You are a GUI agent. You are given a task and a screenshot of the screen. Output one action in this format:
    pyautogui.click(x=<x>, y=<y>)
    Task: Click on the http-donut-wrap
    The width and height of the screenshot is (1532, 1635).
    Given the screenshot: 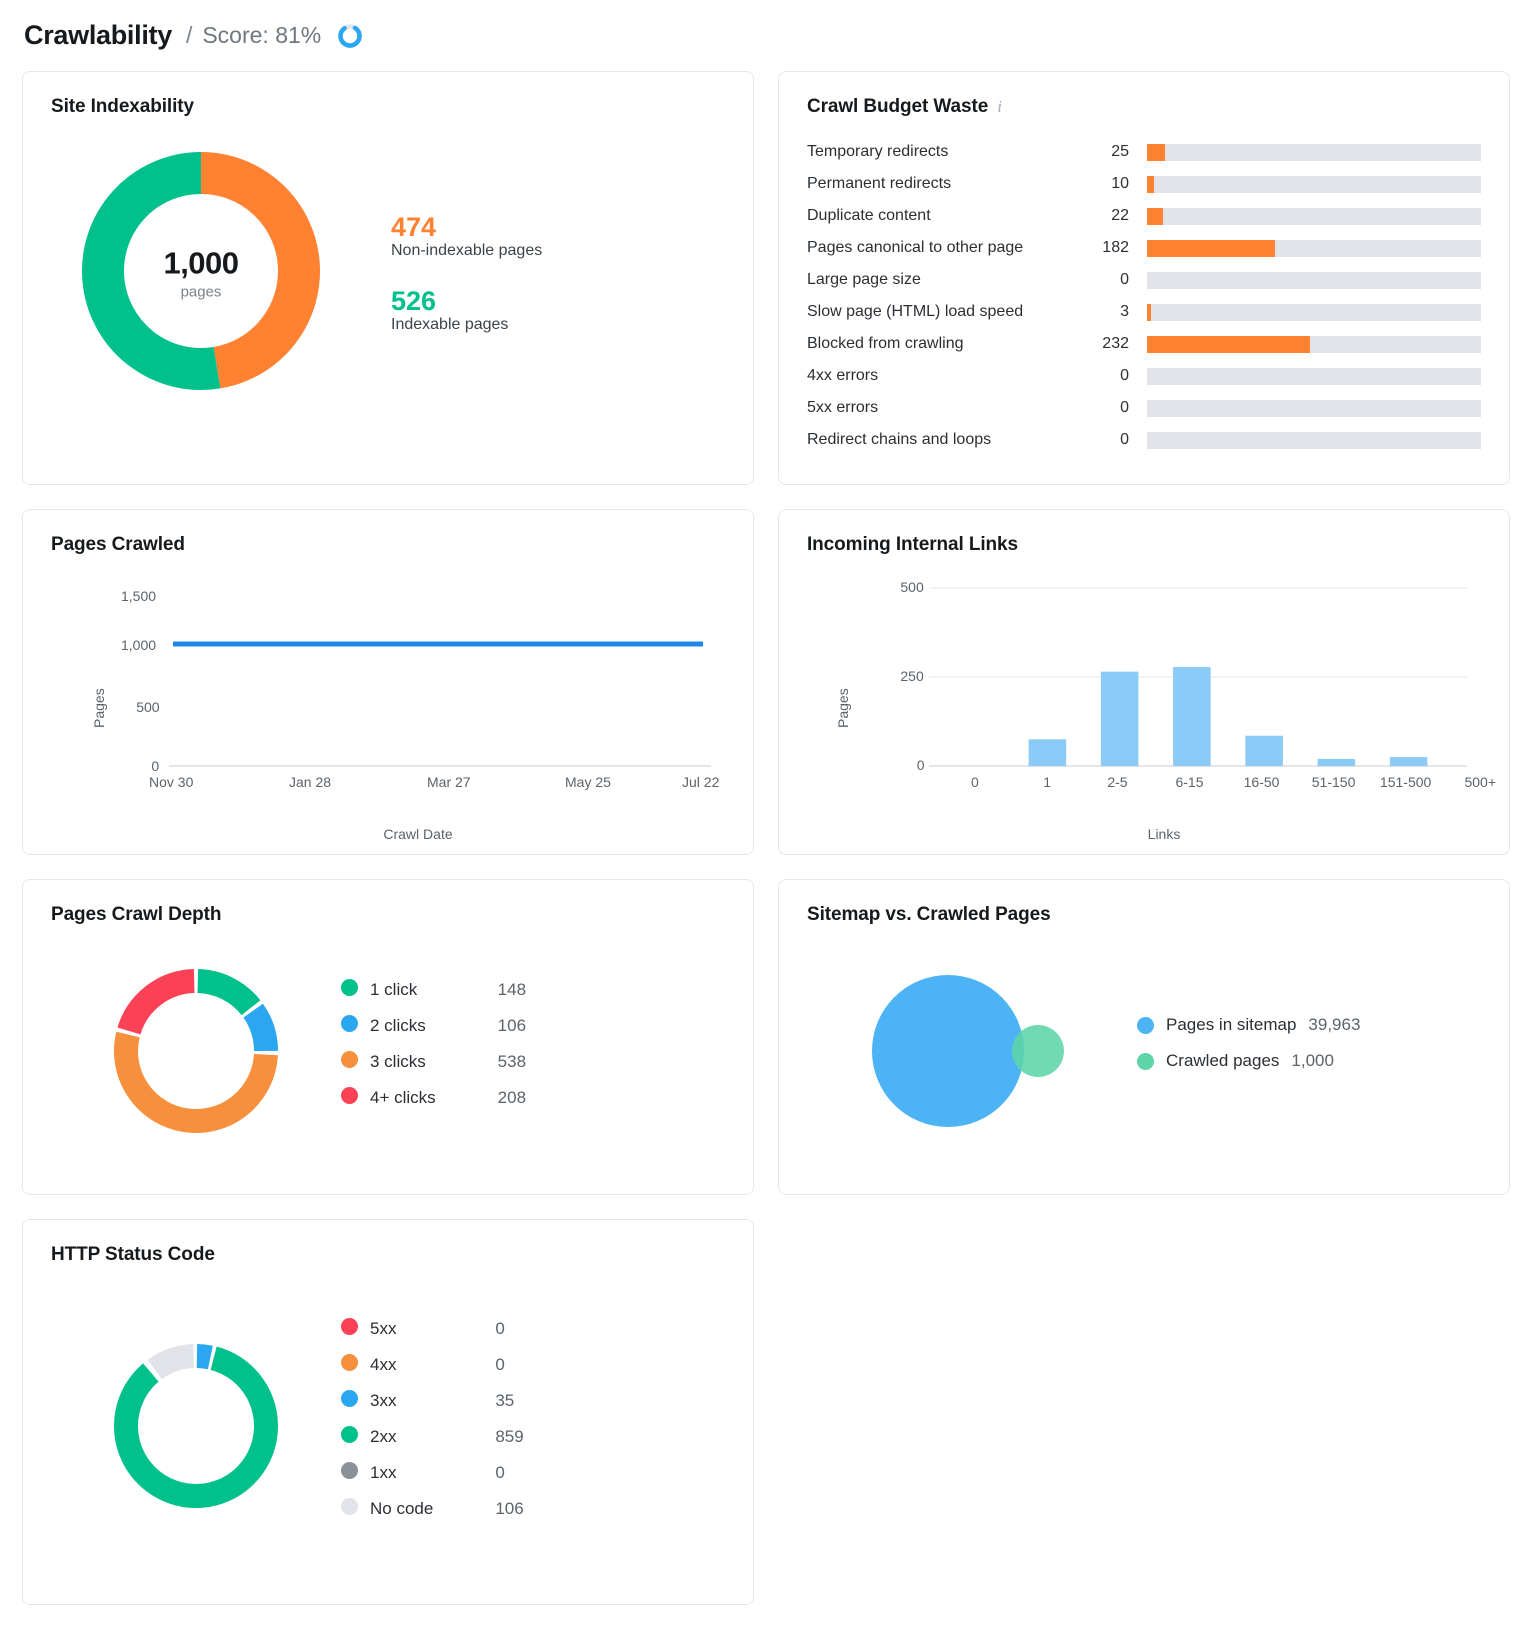 What is the action you would take?
    pyautogui.click(x=196, y=1426)
    